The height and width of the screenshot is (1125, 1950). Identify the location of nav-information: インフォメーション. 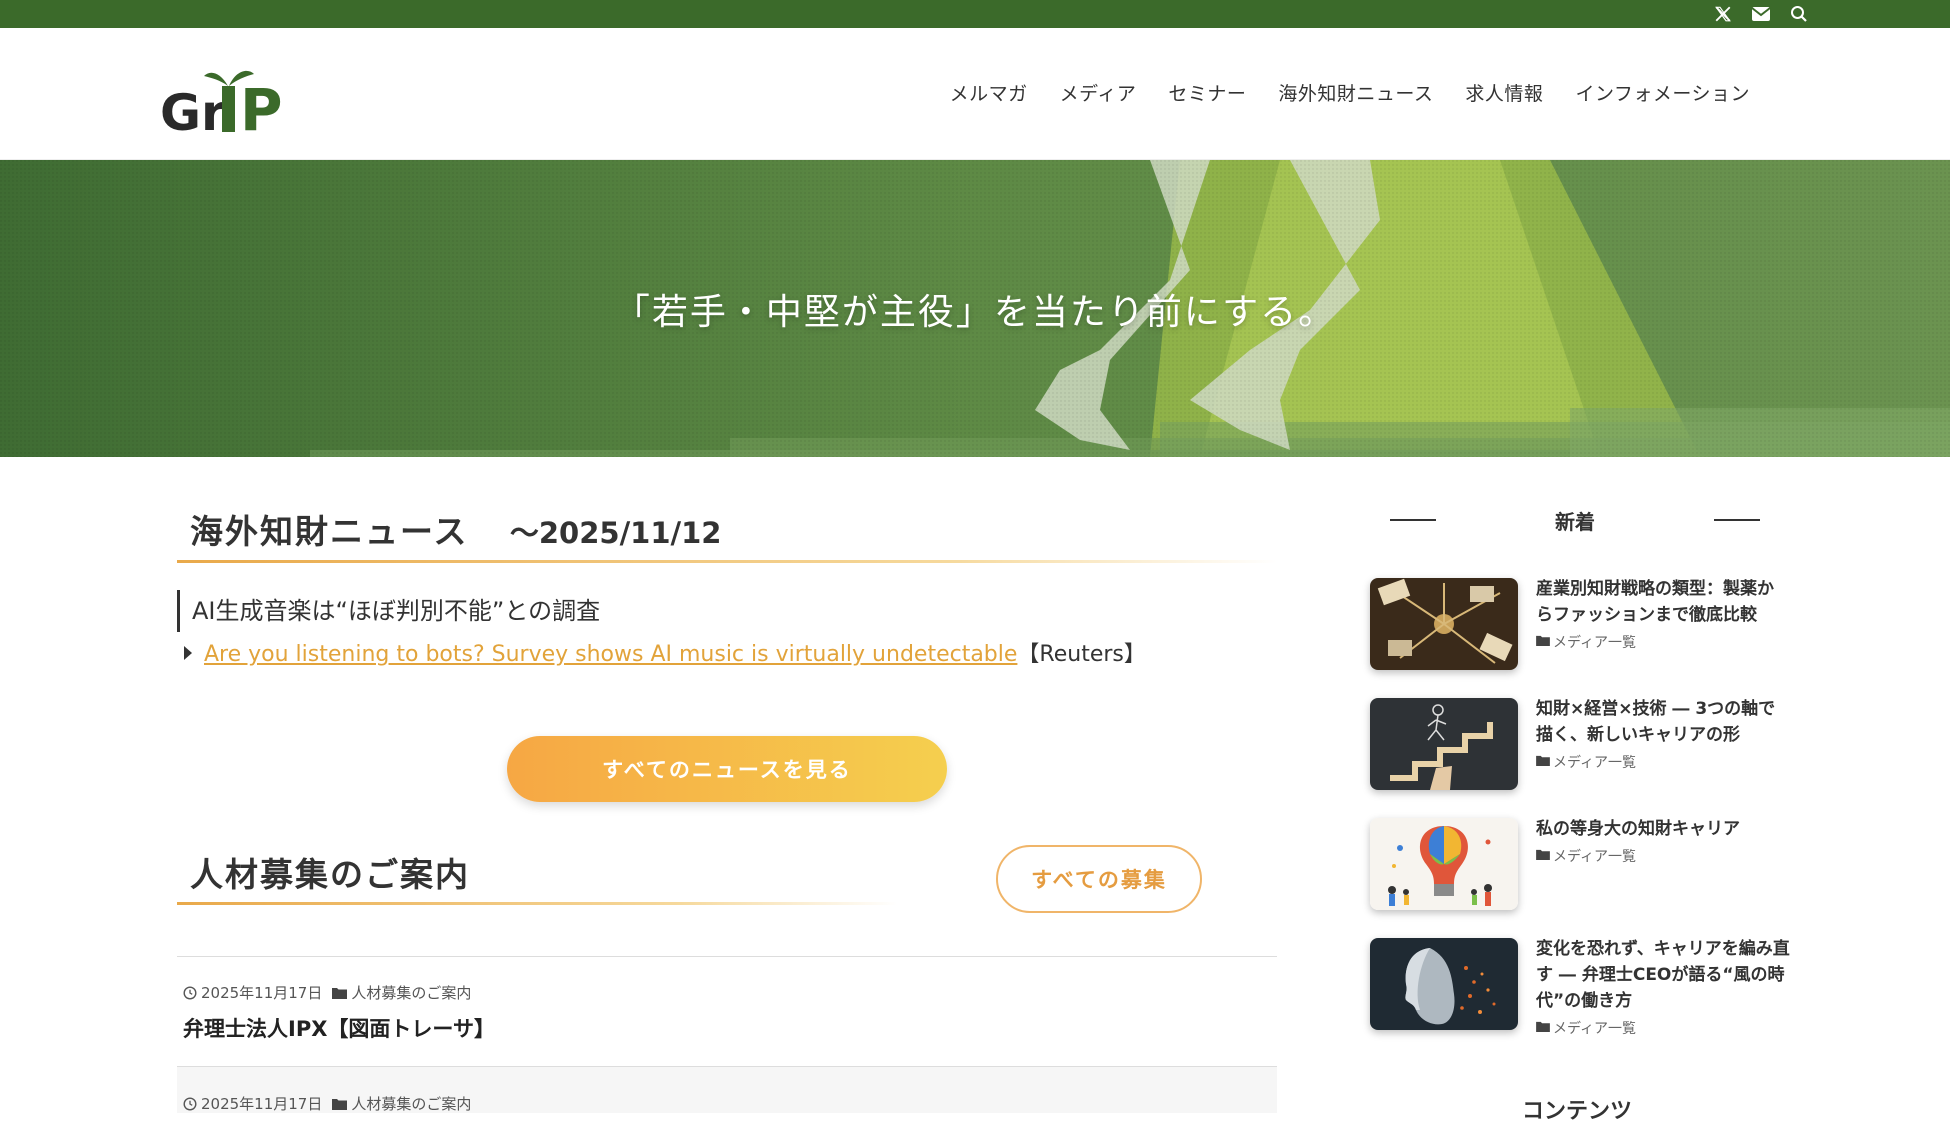
(1662, 92).